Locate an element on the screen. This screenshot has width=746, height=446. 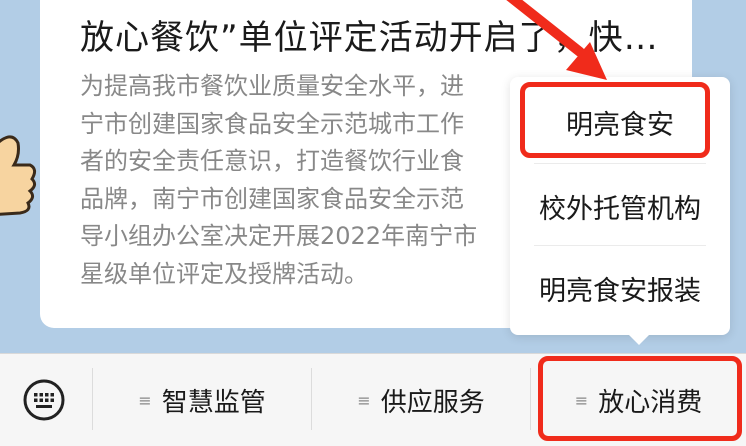
menu-item-label: 供应服务 is located at coordinates (432, 402).